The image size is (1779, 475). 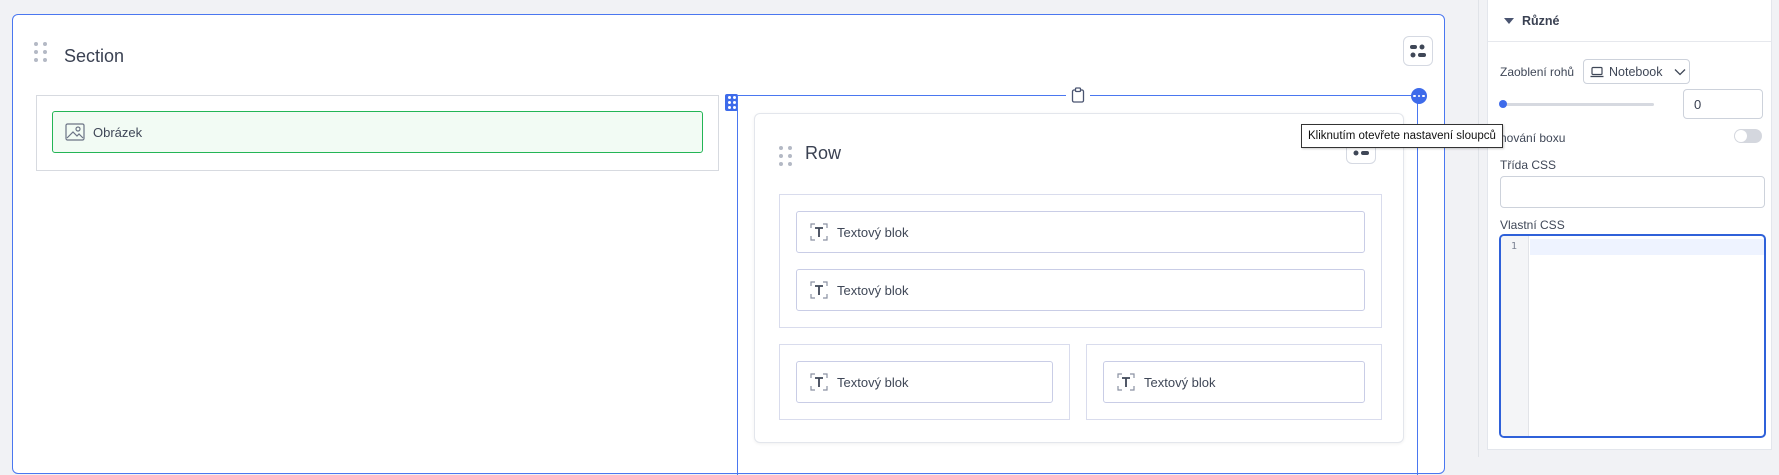 What do you see at coordinates (1503, 104) in the screenshot?
I see `slider-thumb` at bounding box center [1503, 104].